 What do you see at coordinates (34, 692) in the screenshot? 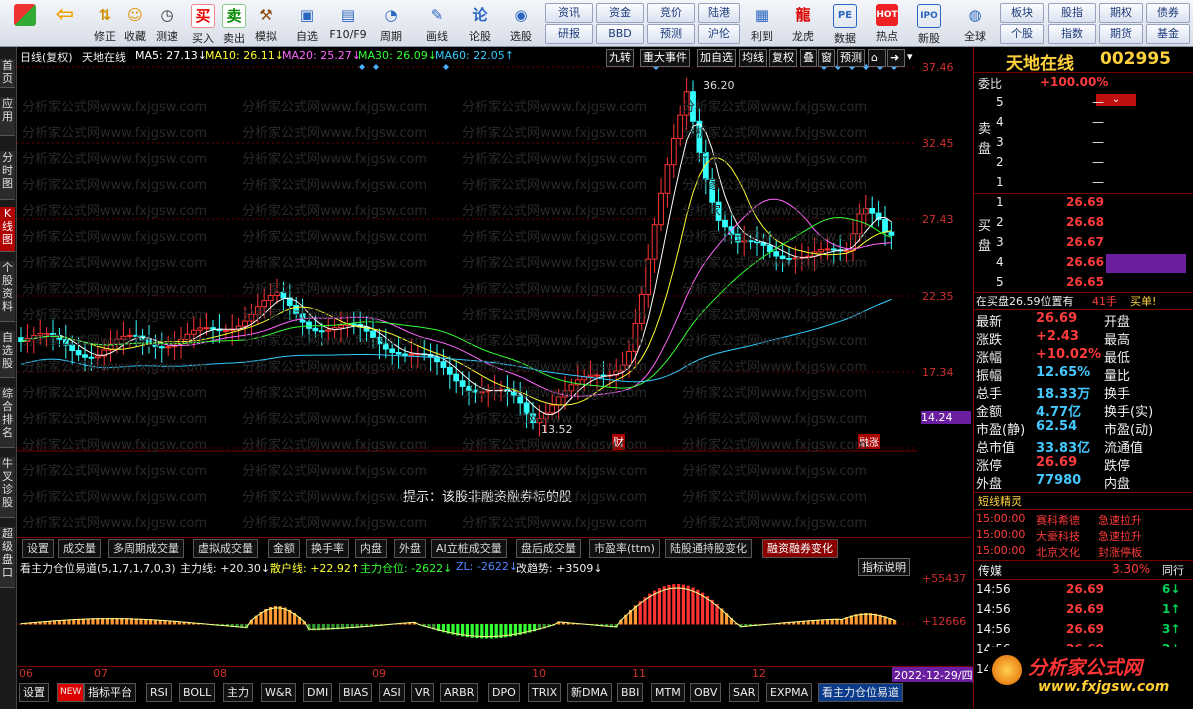
I see `btm-tab-settings: 设置` at bounding box center [34, 692].